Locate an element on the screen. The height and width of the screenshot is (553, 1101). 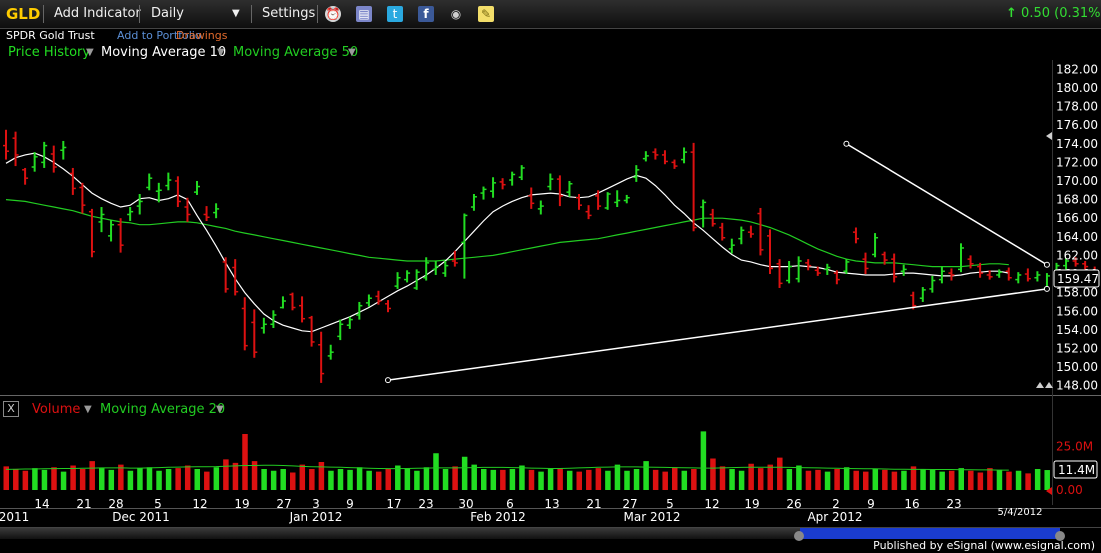
navigator-selection is located at coordinates (930, 533).